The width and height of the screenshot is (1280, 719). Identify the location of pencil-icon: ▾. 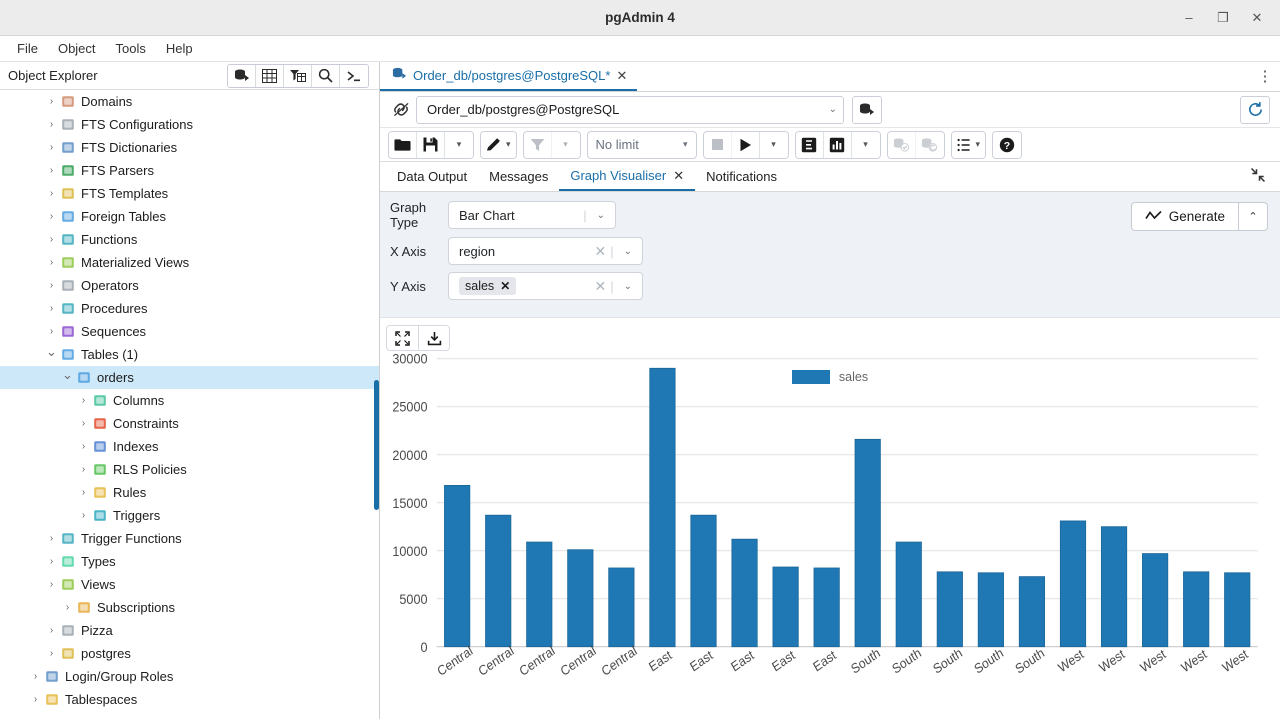
(498, 144).